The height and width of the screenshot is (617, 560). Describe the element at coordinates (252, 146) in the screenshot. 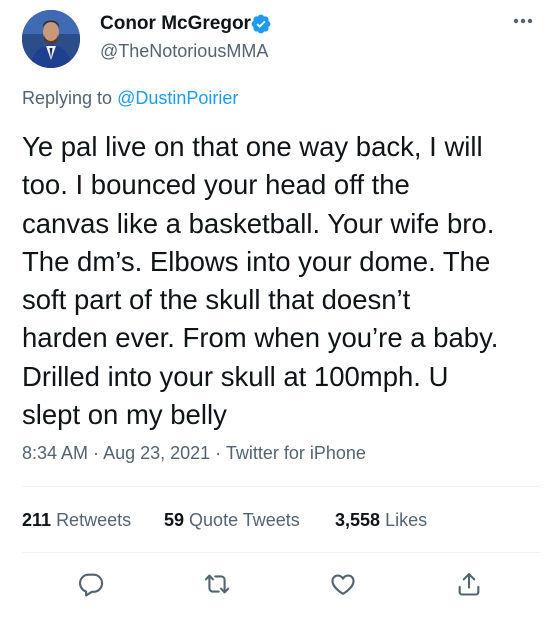

I see `tweet-text-line: Ye pal live on that one way back, I will` at that location.